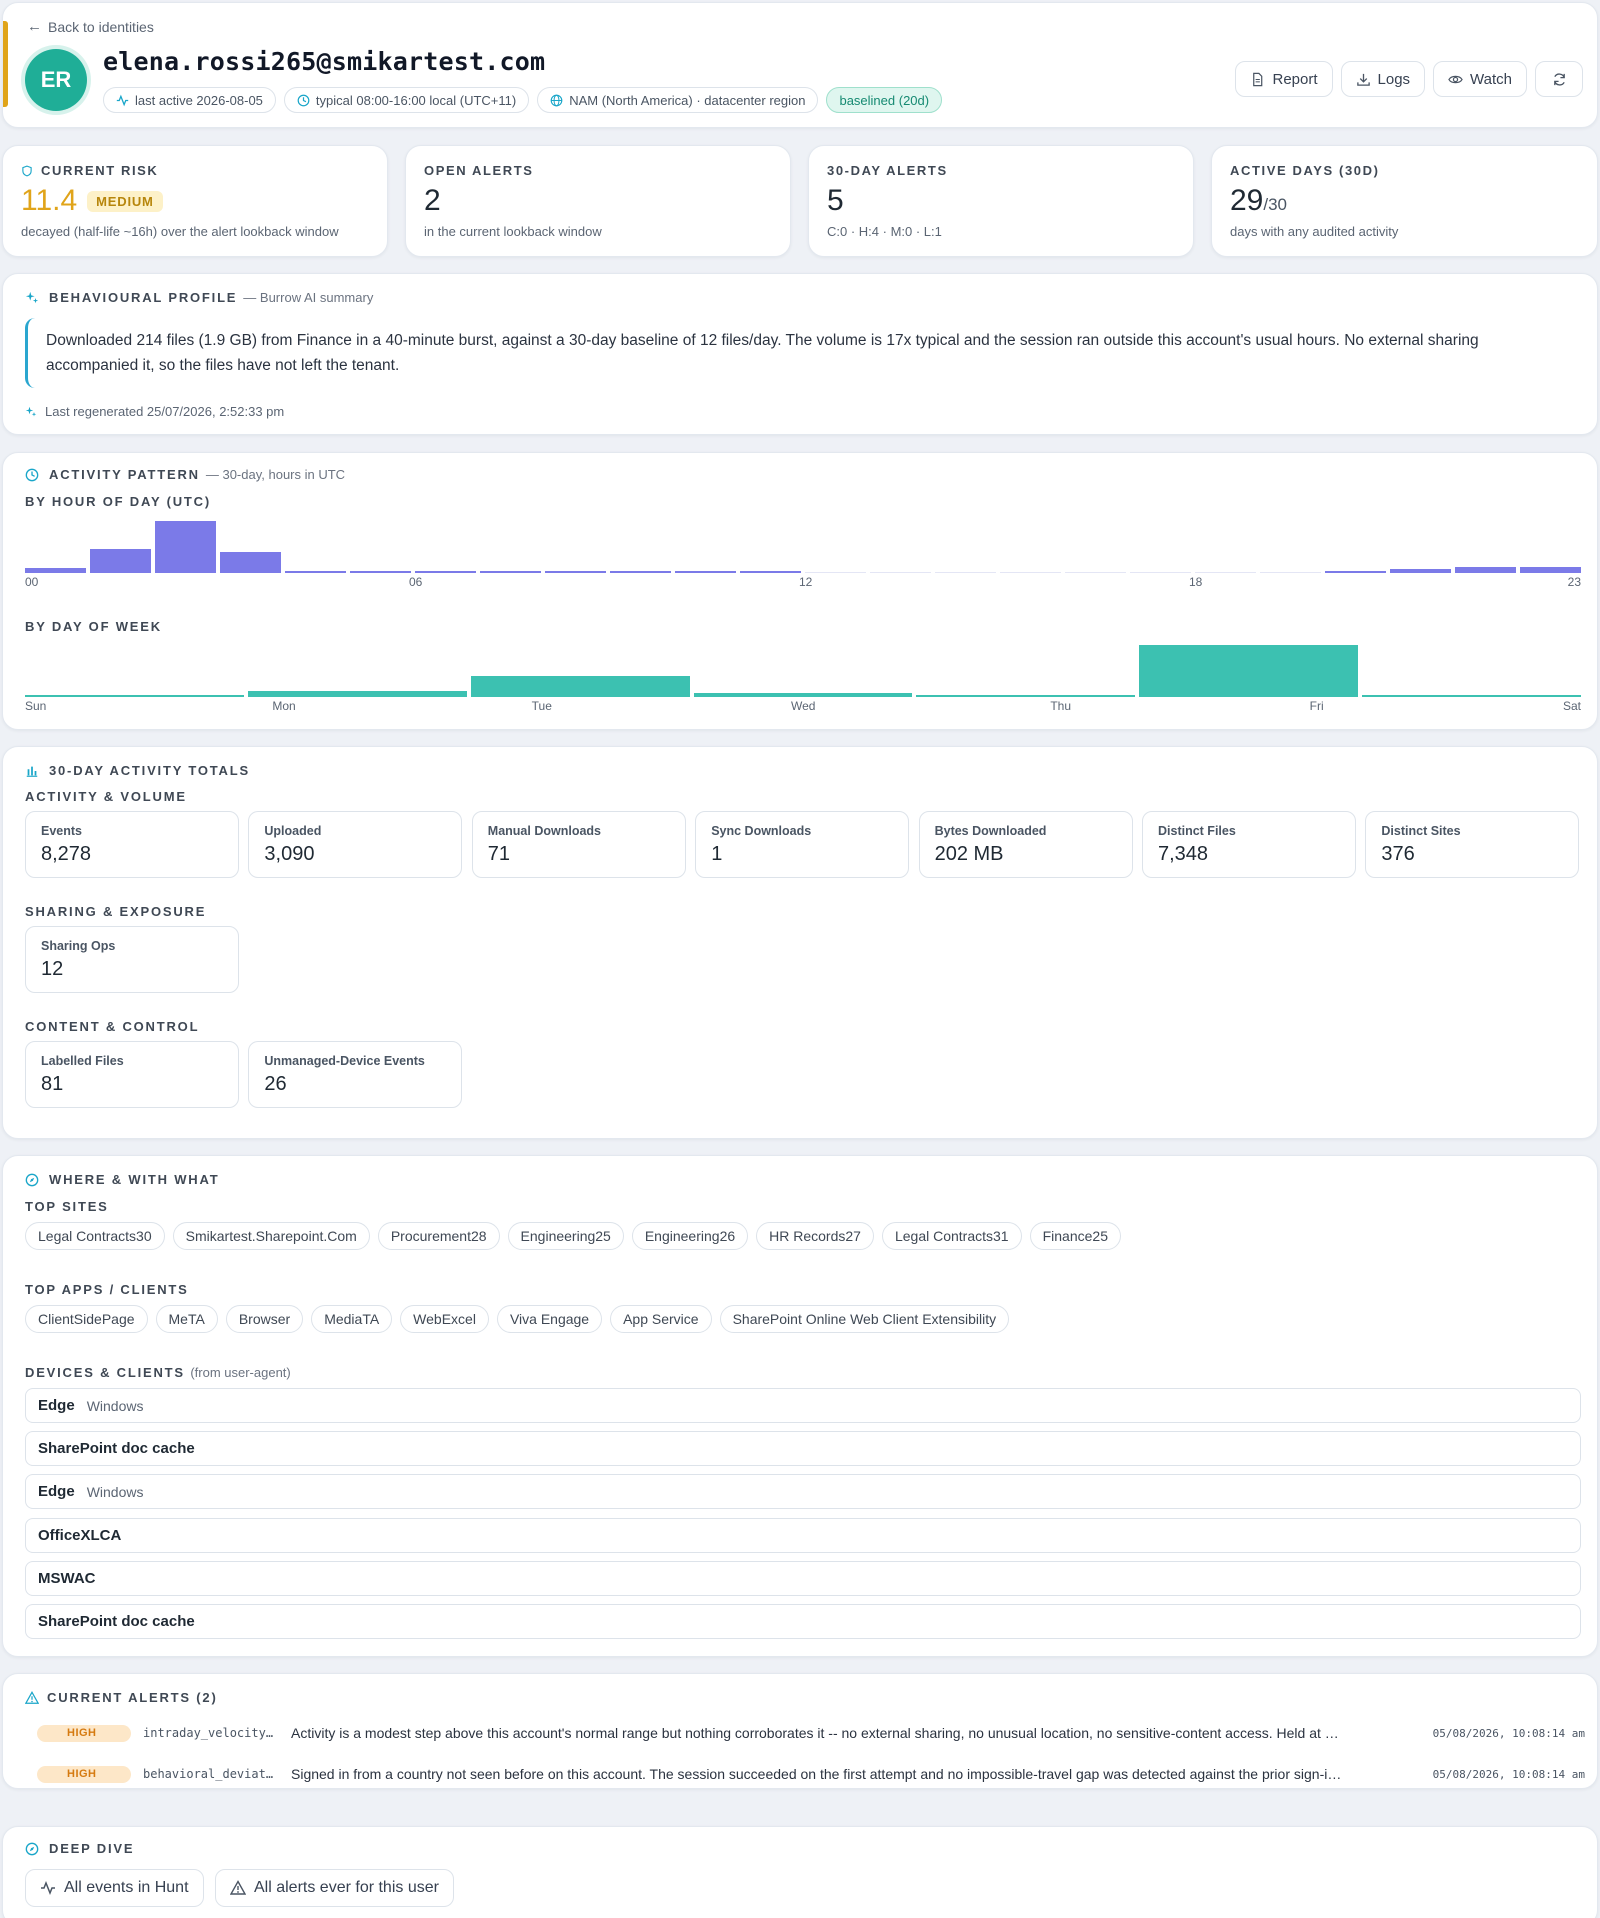 The height and width of the screenshot is (1918, 1600). What do you see at coordinates (1394, 79) in the screenshot?
I see `logs-label: Logs` at bounding box center [1394, 79].